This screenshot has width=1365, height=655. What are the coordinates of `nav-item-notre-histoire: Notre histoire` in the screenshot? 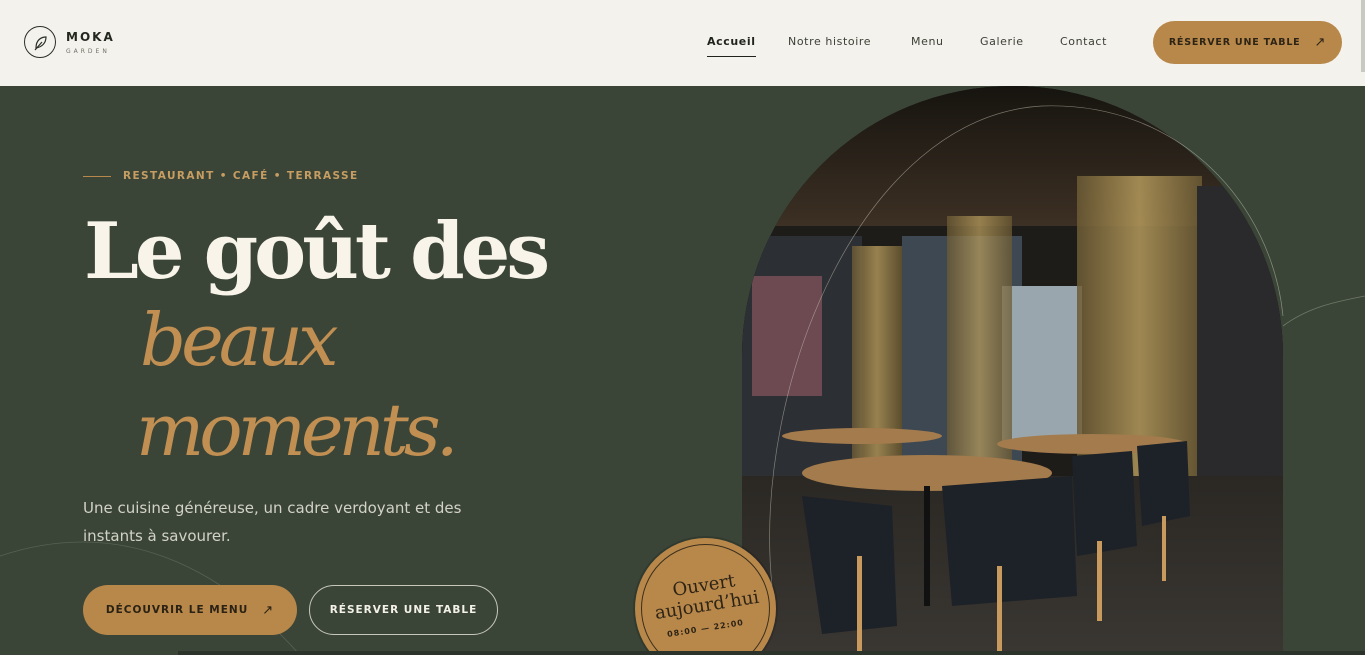 It's located at (829, 41).